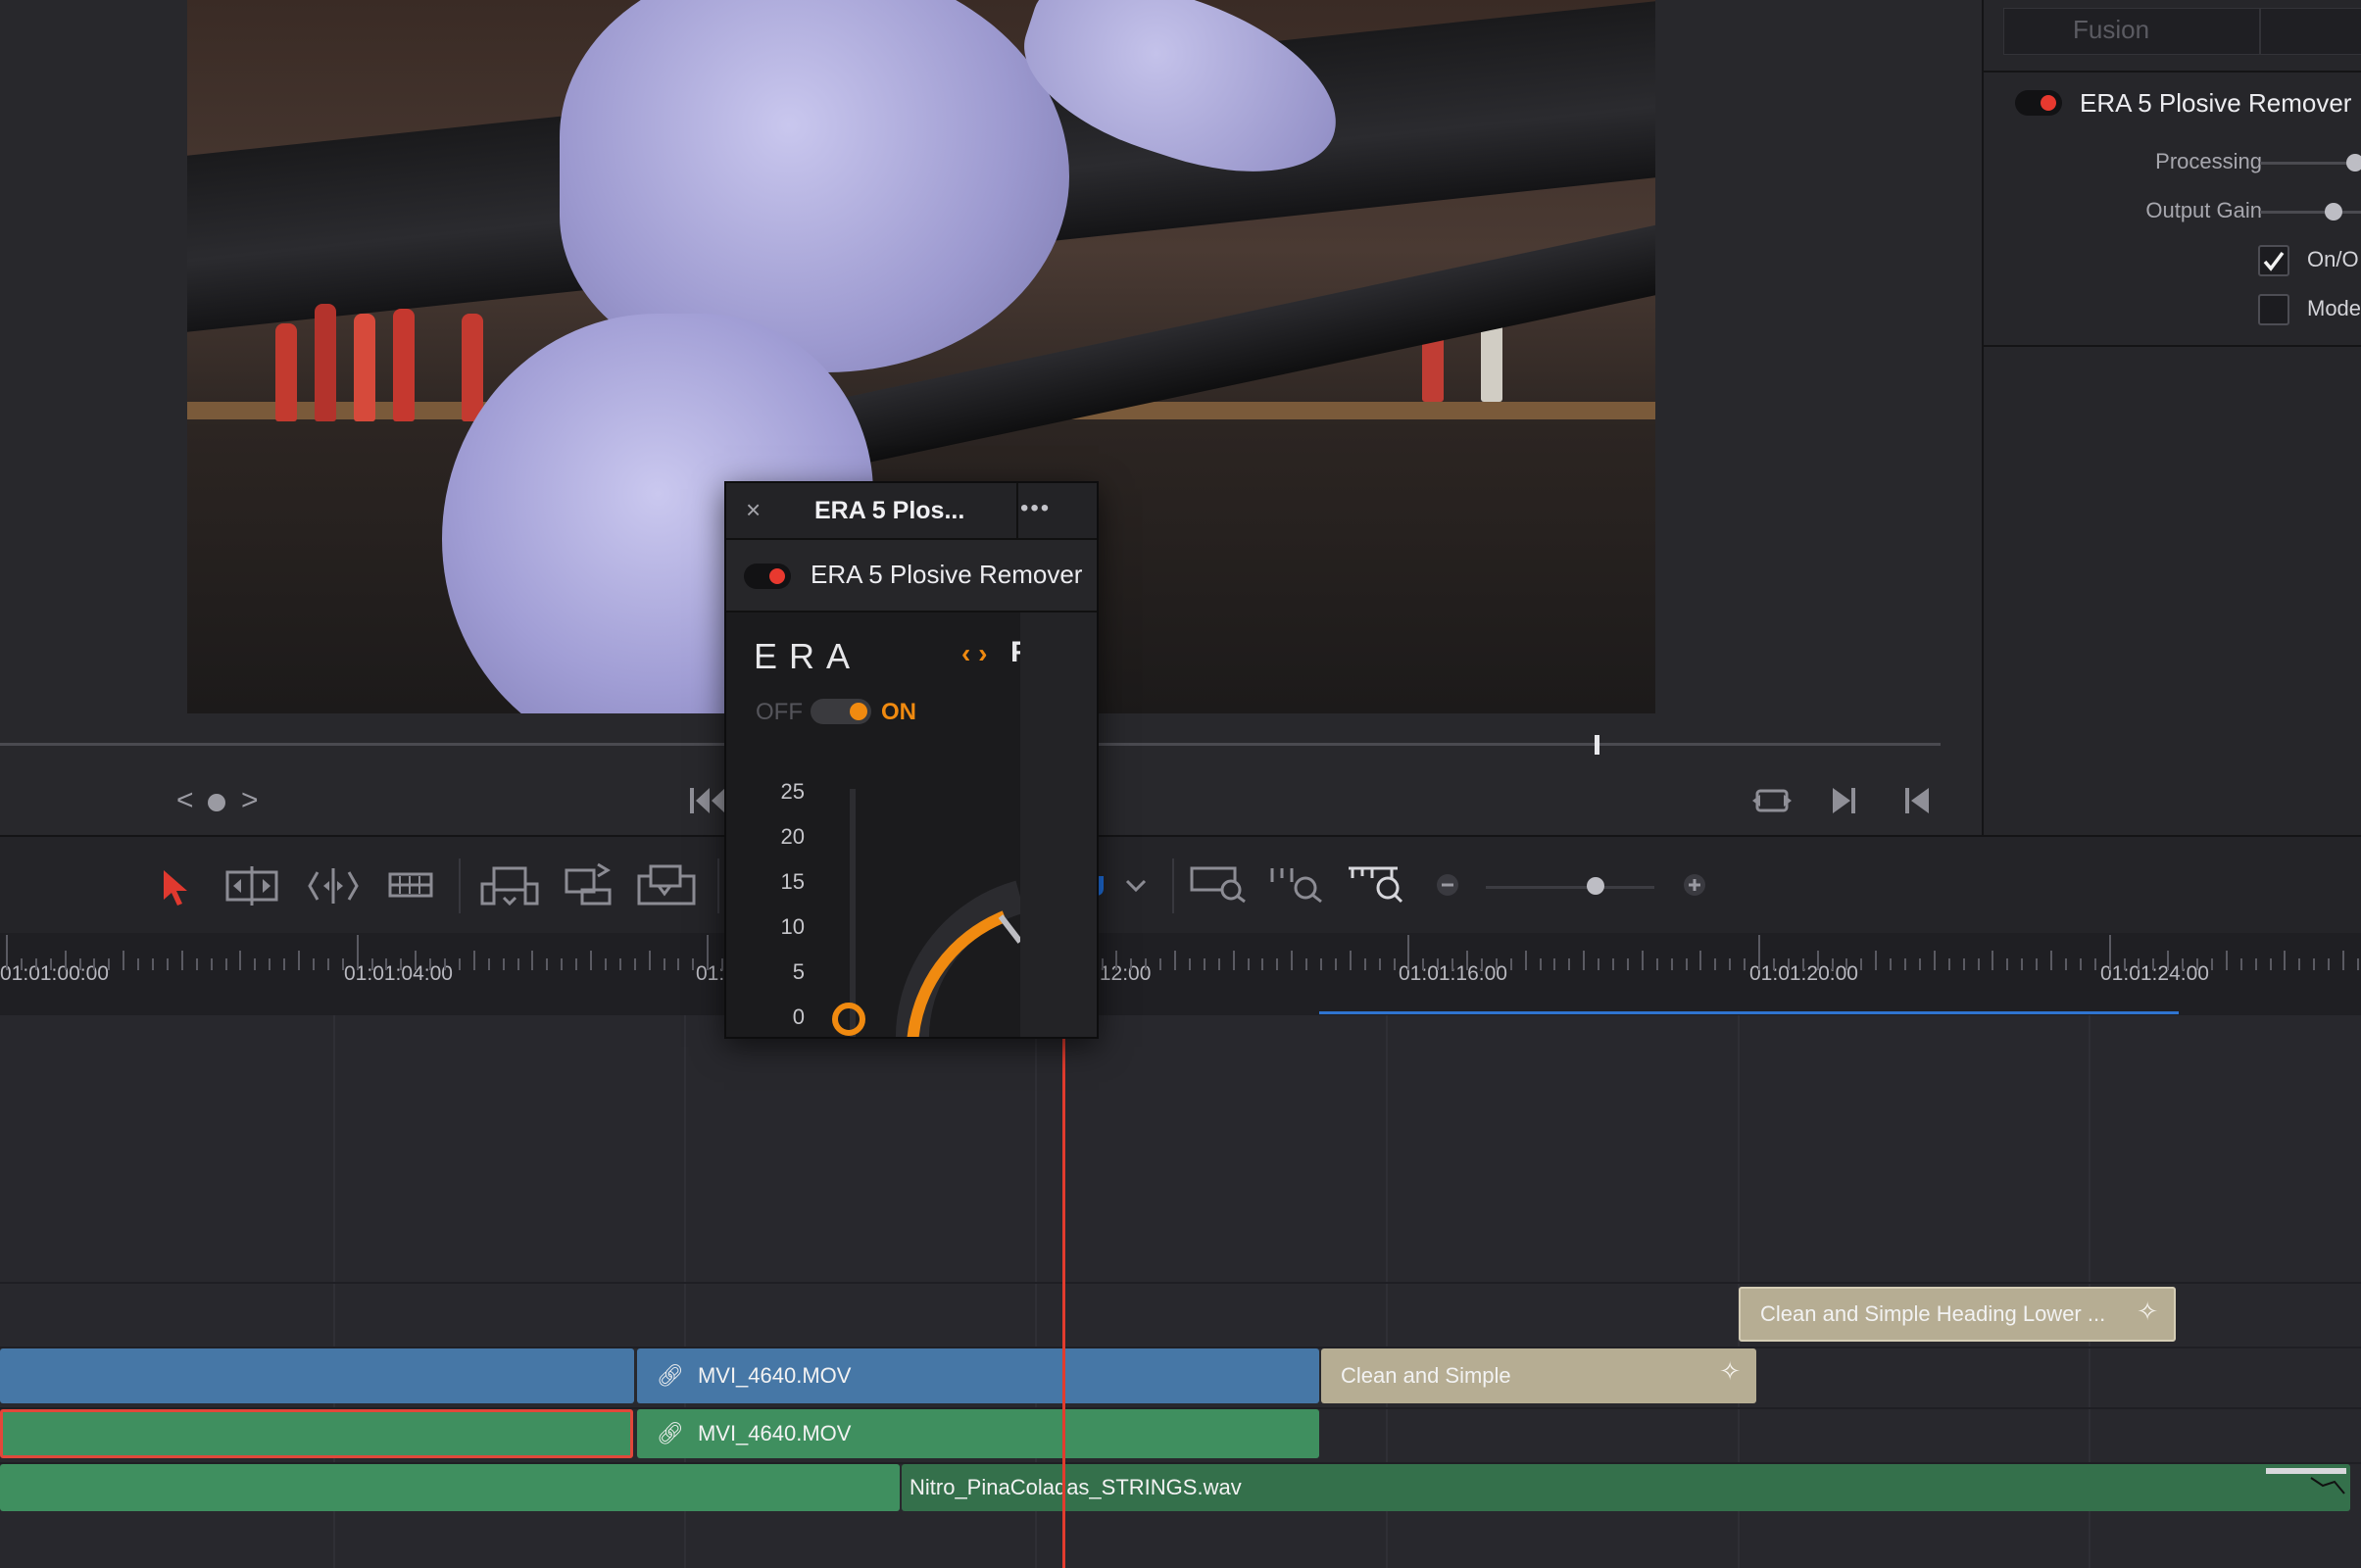 Image resolution: width=2361 pixels, height=1568 pixels. I want to click on replace-clip-icon, so click(666, 884).